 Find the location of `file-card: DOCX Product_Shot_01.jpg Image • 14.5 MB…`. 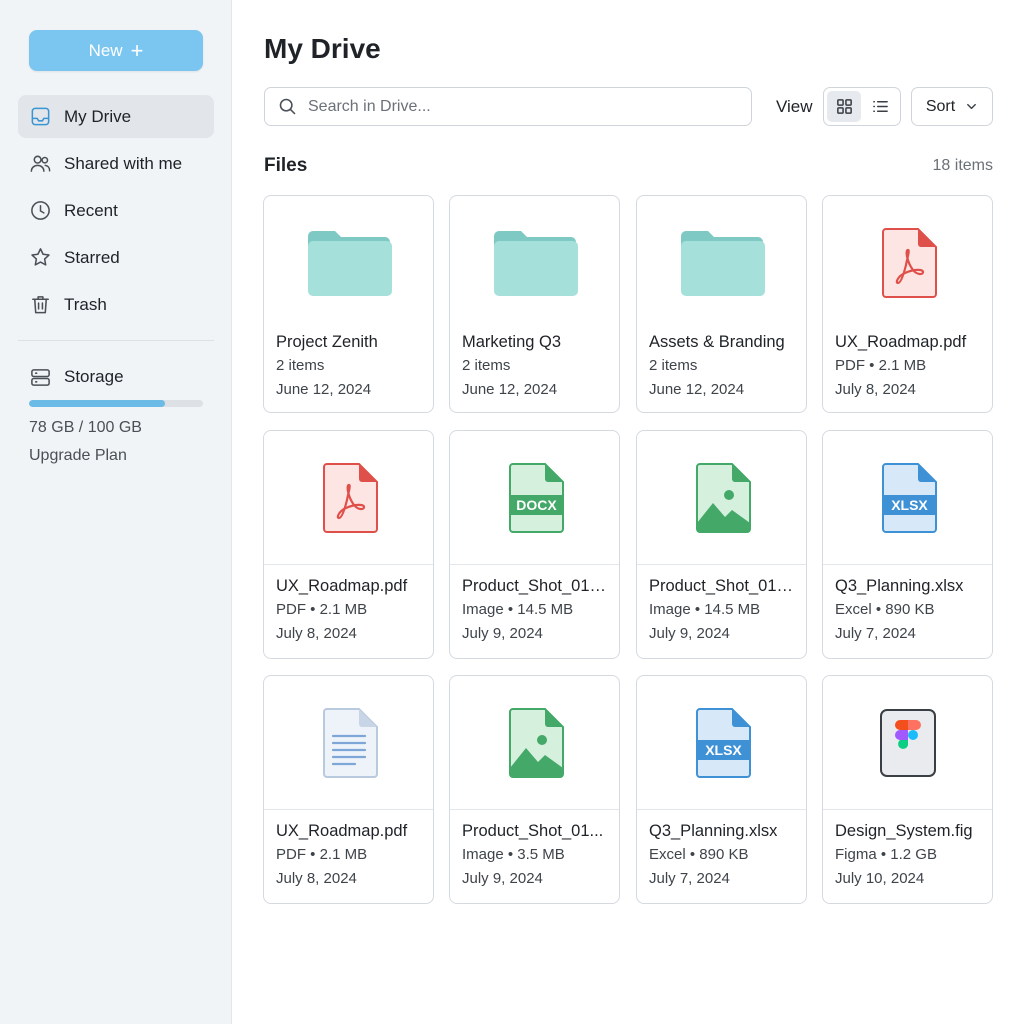

file-card: DOCX Product_Shot_01.jpg Image • 14.5 MB… is located at coordinates (534, 544).